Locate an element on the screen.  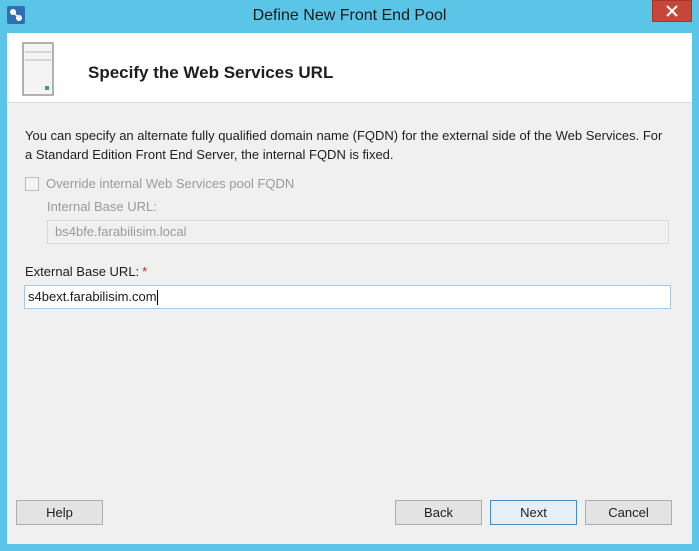
title-bar: Define New Front End Pool is located at coordinates (349, 16).